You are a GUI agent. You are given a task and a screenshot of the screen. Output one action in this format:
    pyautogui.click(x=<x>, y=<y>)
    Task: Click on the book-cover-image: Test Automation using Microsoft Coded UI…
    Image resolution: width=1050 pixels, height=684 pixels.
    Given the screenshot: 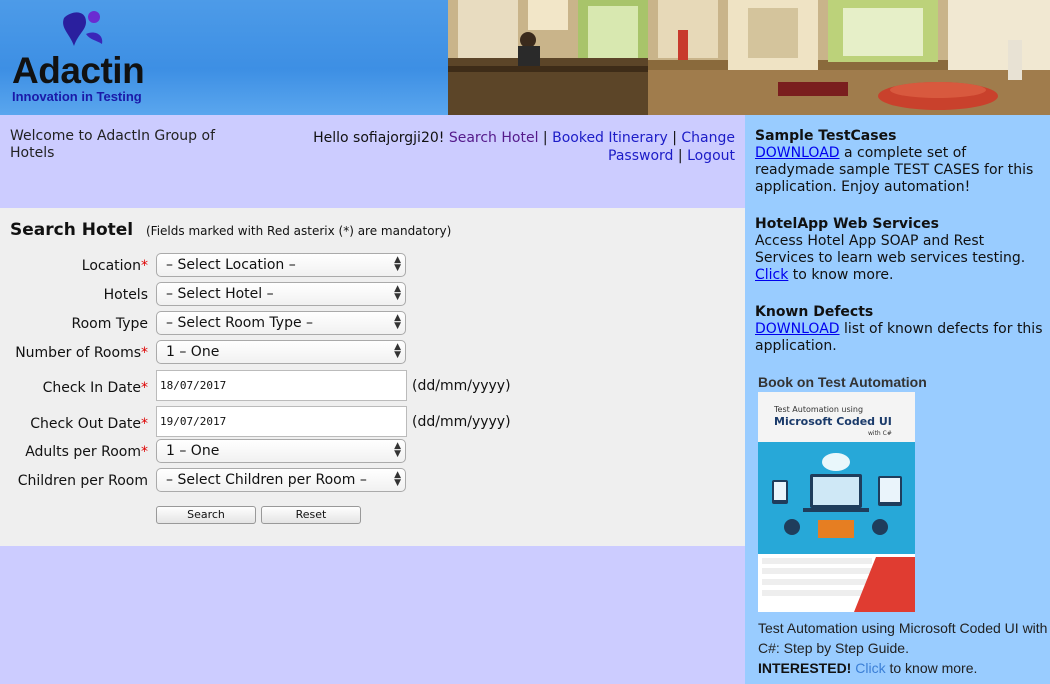 What is the action you would take?
    pyautogui.click(x=836, y=502)
    